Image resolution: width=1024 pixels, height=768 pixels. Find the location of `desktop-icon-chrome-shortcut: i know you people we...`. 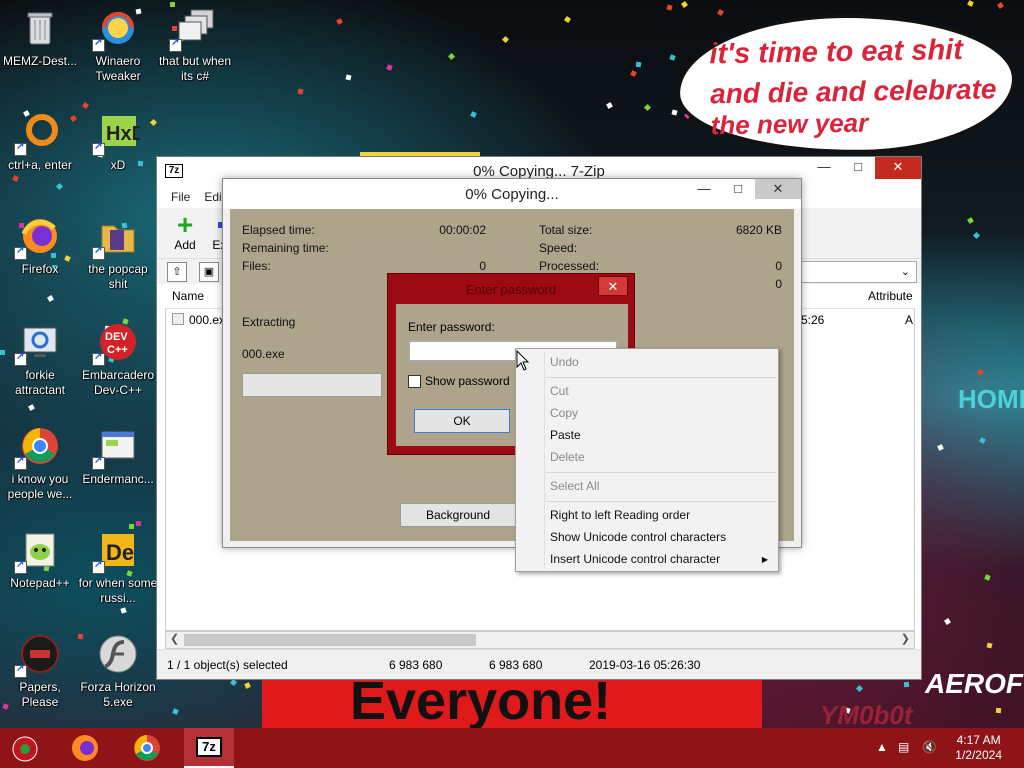

desktop-icon-chrome-shortcut: i know you people we... is located at coordinates (40, 463).